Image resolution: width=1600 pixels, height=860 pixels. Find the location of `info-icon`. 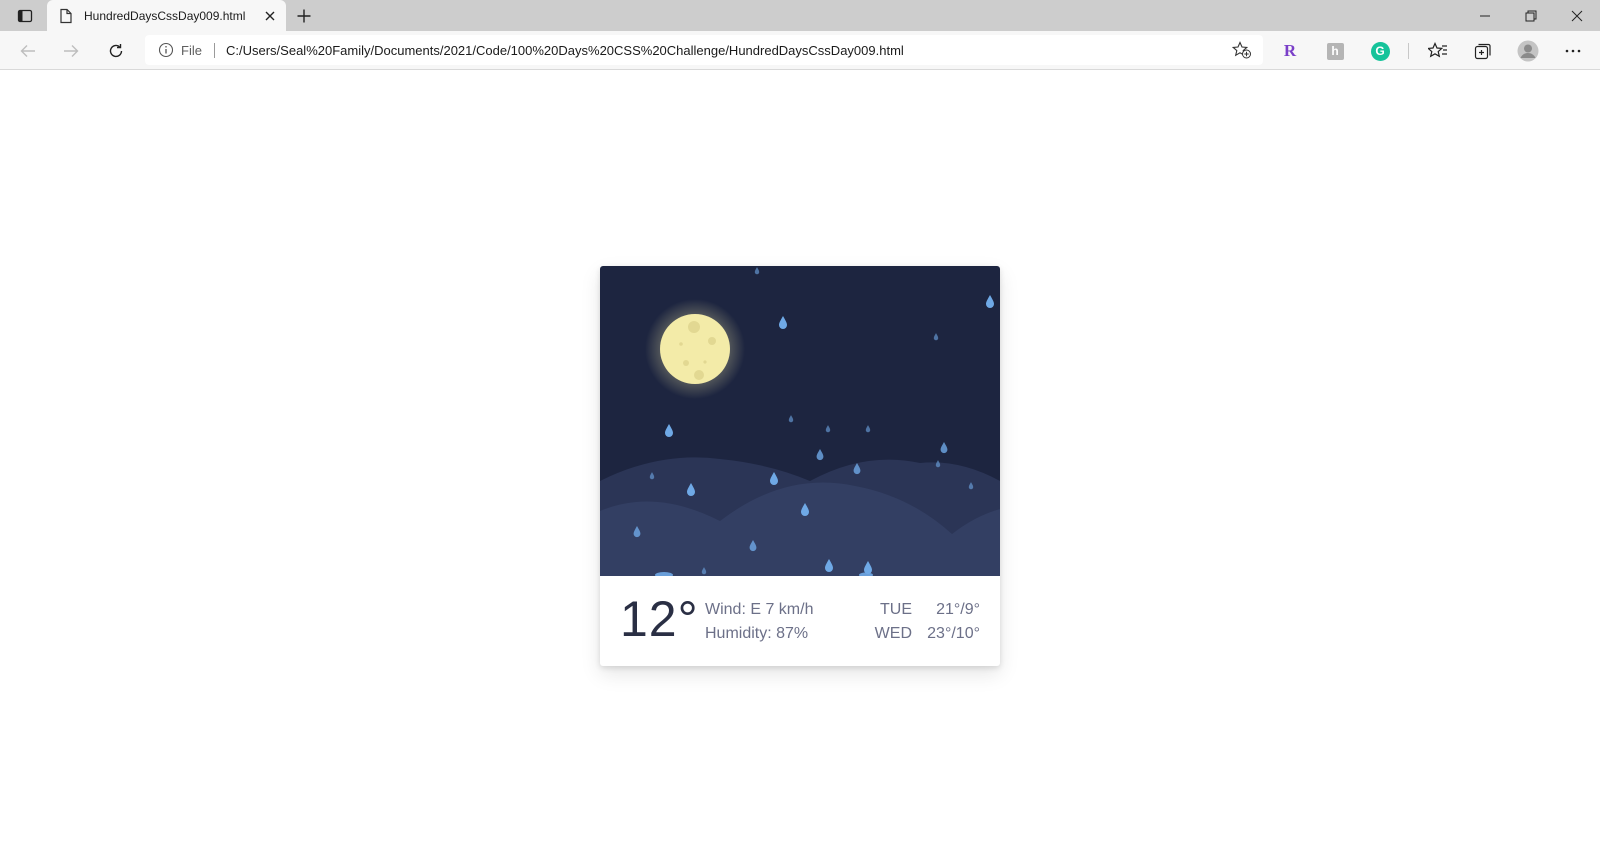

info-icon is located at coordinates (166, 50).